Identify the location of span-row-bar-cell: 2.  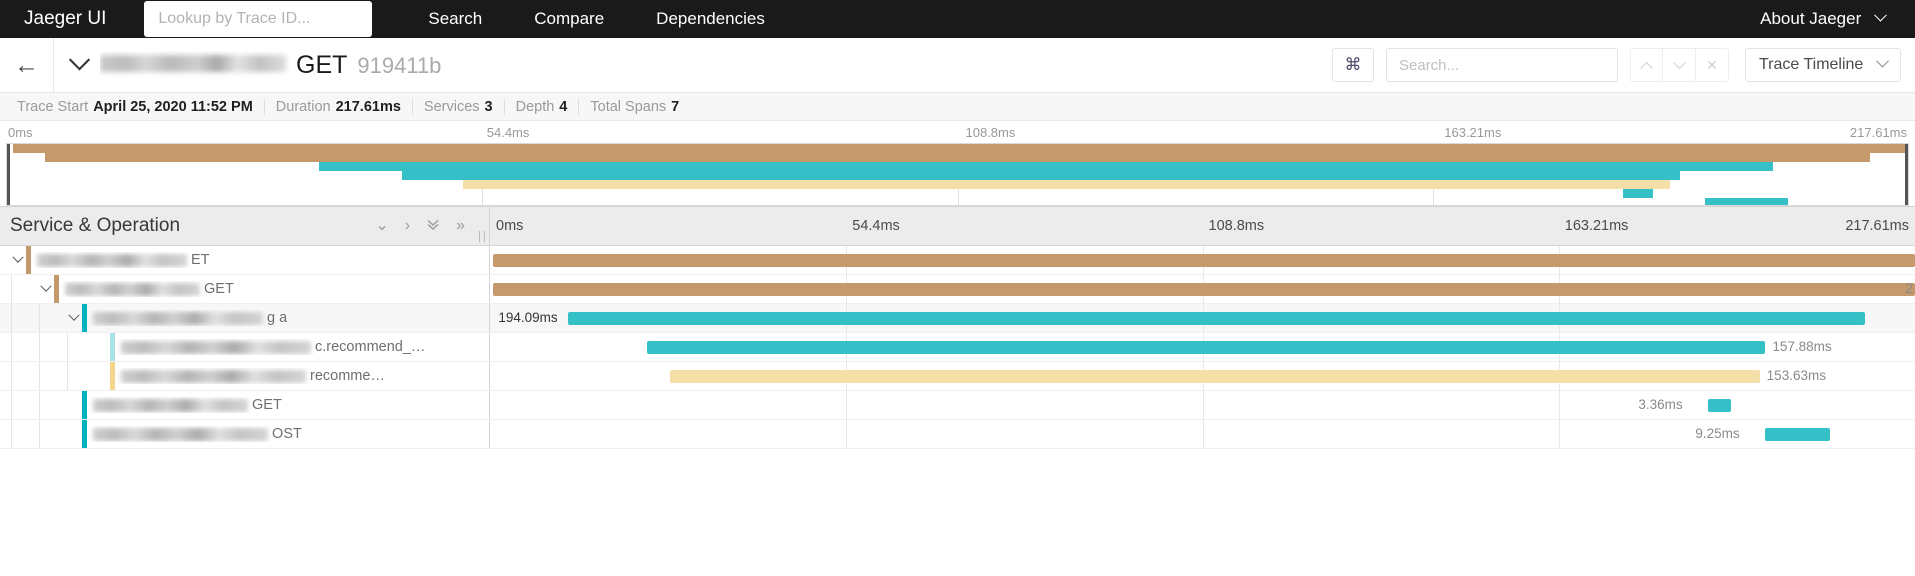
(1202, 289).